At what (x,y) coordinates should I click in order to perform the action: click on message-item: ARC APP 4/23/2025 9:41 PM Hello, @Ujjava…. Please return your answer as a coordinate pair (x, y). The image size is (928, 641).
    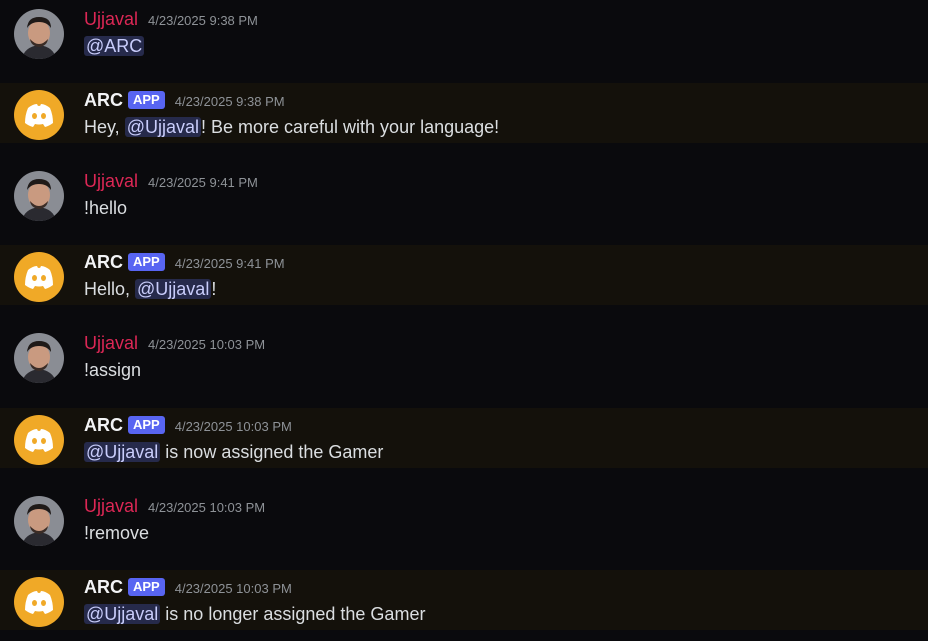
    Looking at the image, I should click on (464, 275).